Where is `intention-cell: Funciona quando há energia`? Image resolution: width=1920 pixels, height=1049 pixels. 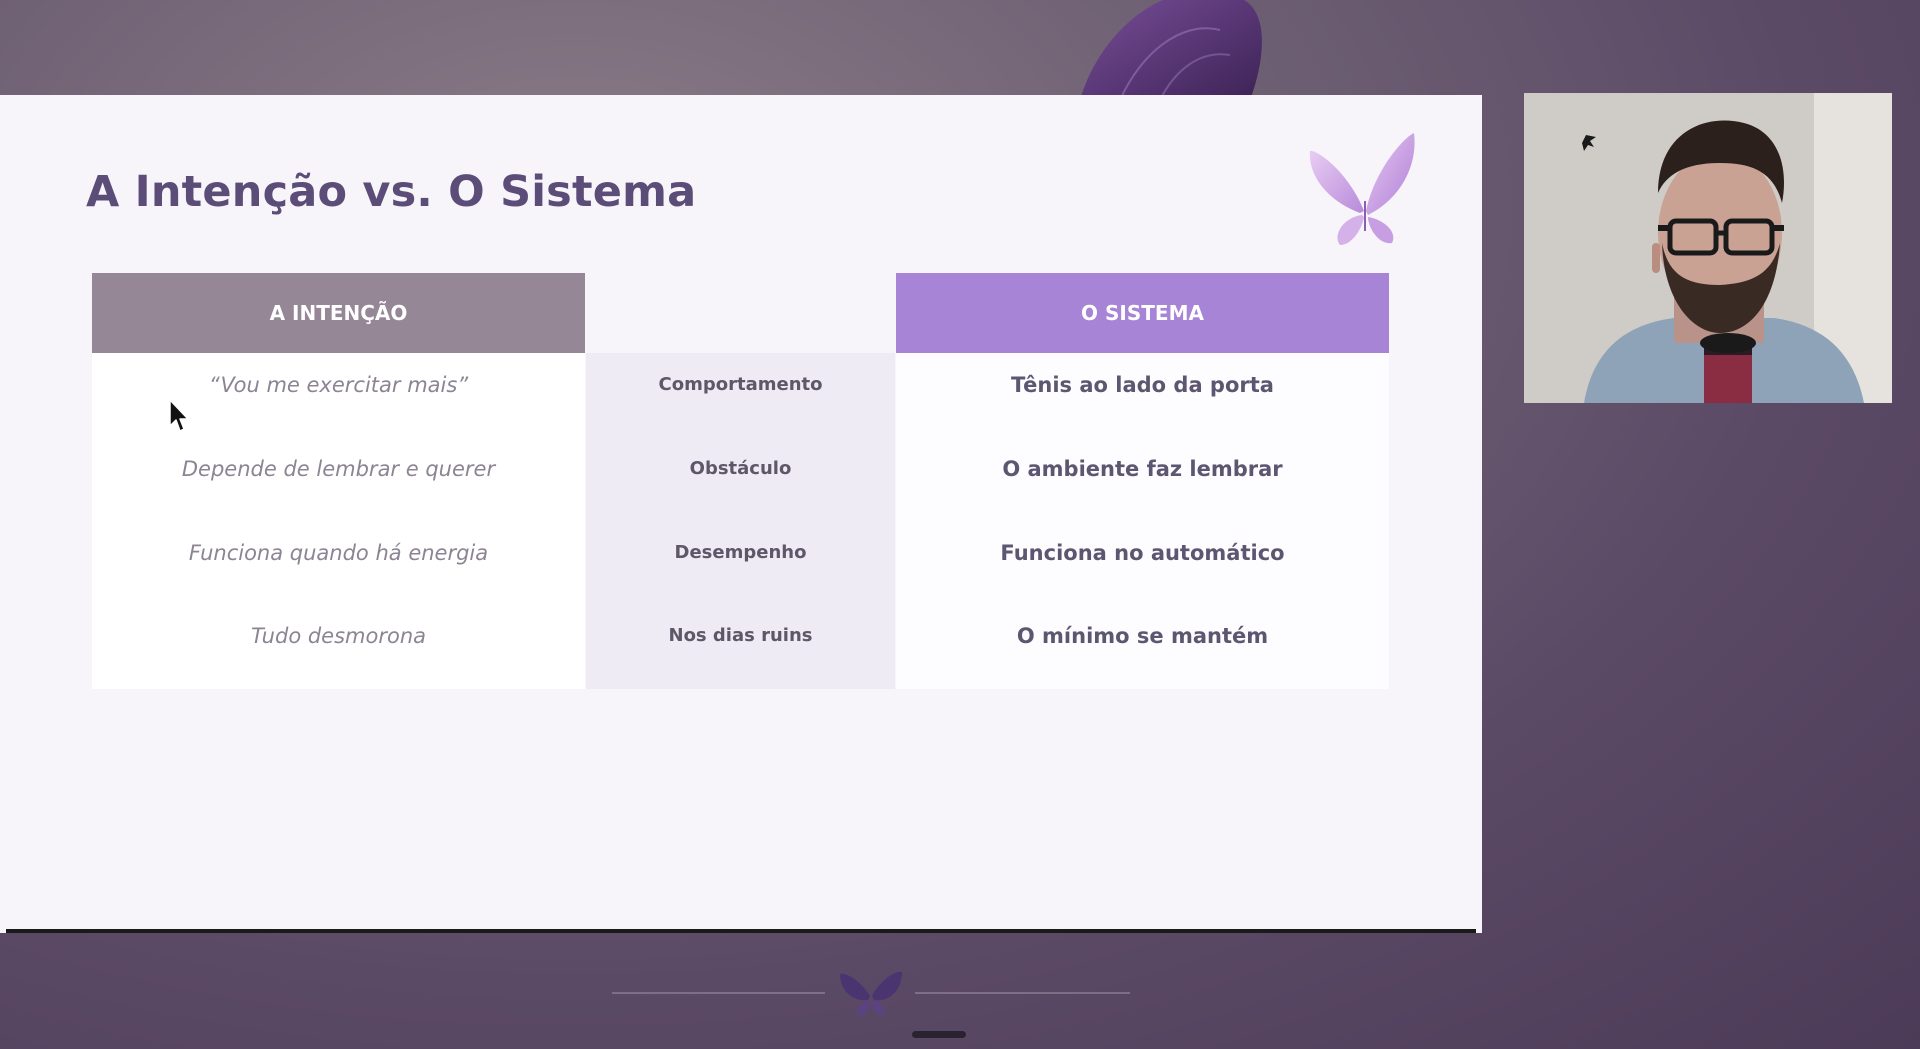 intention-cell: Funciona quando há energia is located at coordinates (338, 553).